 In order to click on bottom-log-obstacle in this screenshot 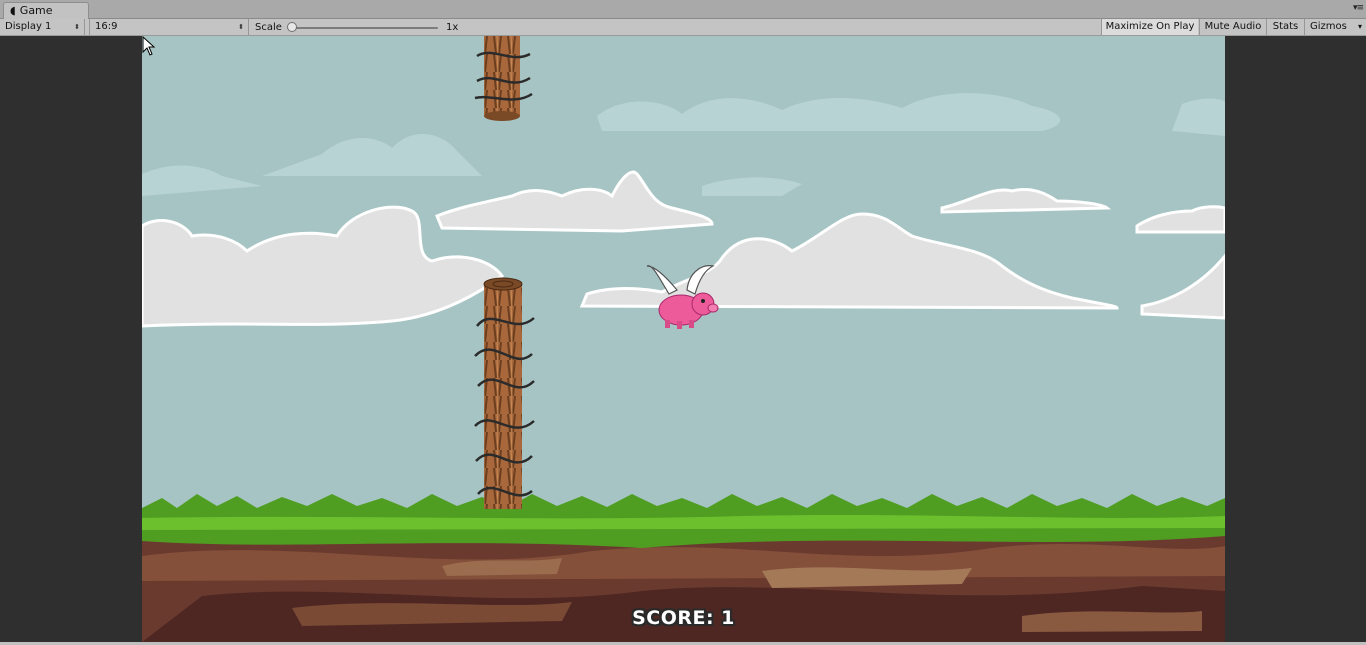, I will do `click(504, 393)`.